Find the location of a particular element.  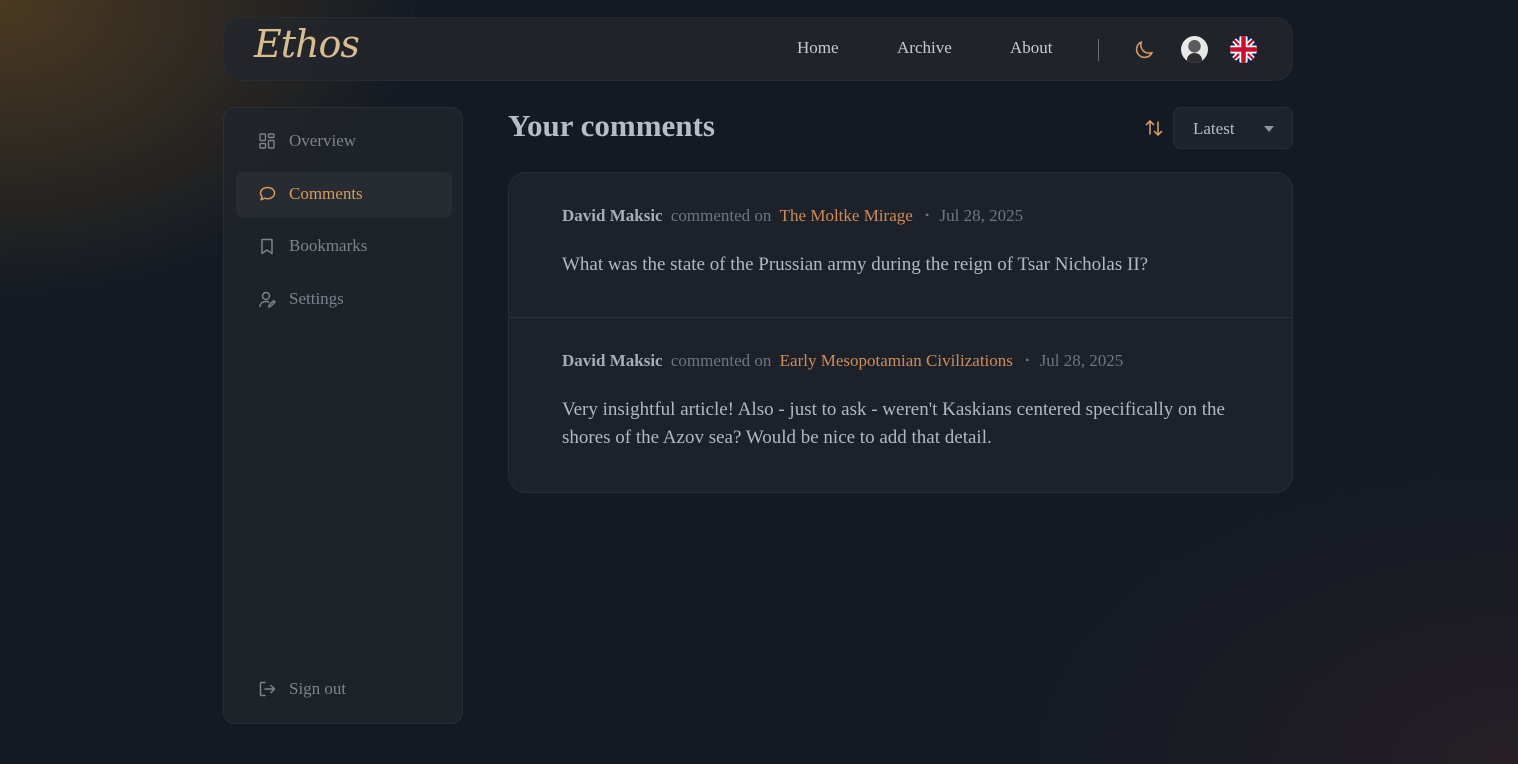

sidebar-item-overview: Overview is located at coordinates (344, 142).